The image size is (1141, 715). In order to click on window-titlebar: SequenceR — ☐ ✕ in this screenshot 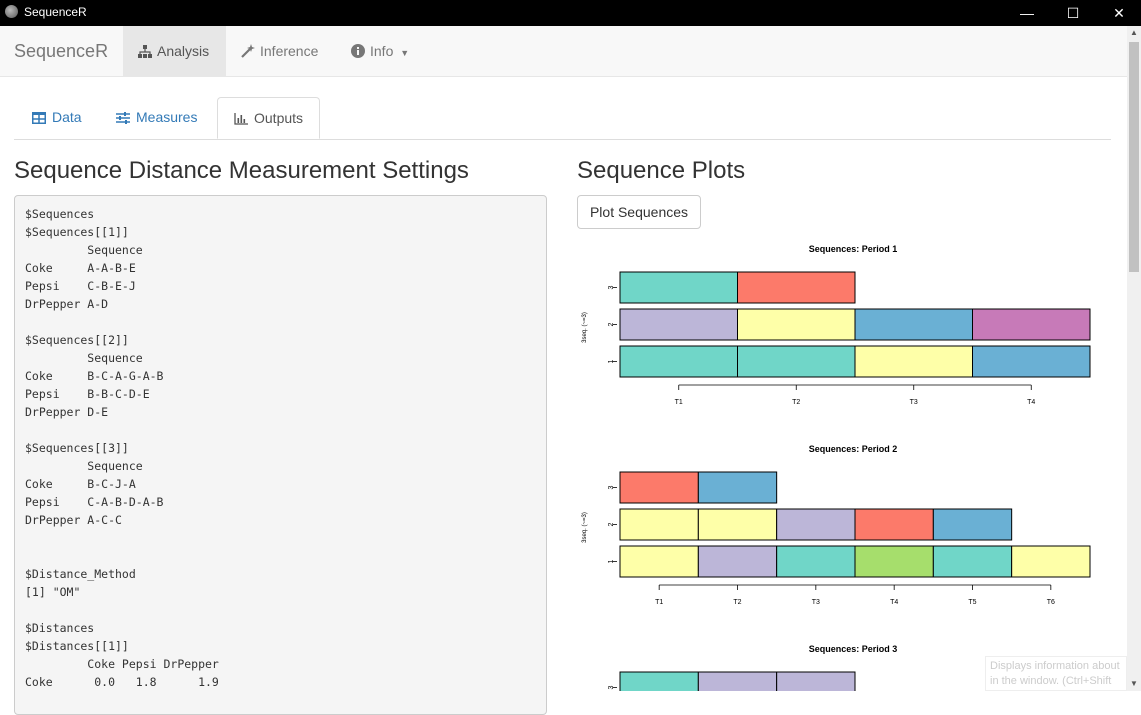, I will do `click(570, 13)`.